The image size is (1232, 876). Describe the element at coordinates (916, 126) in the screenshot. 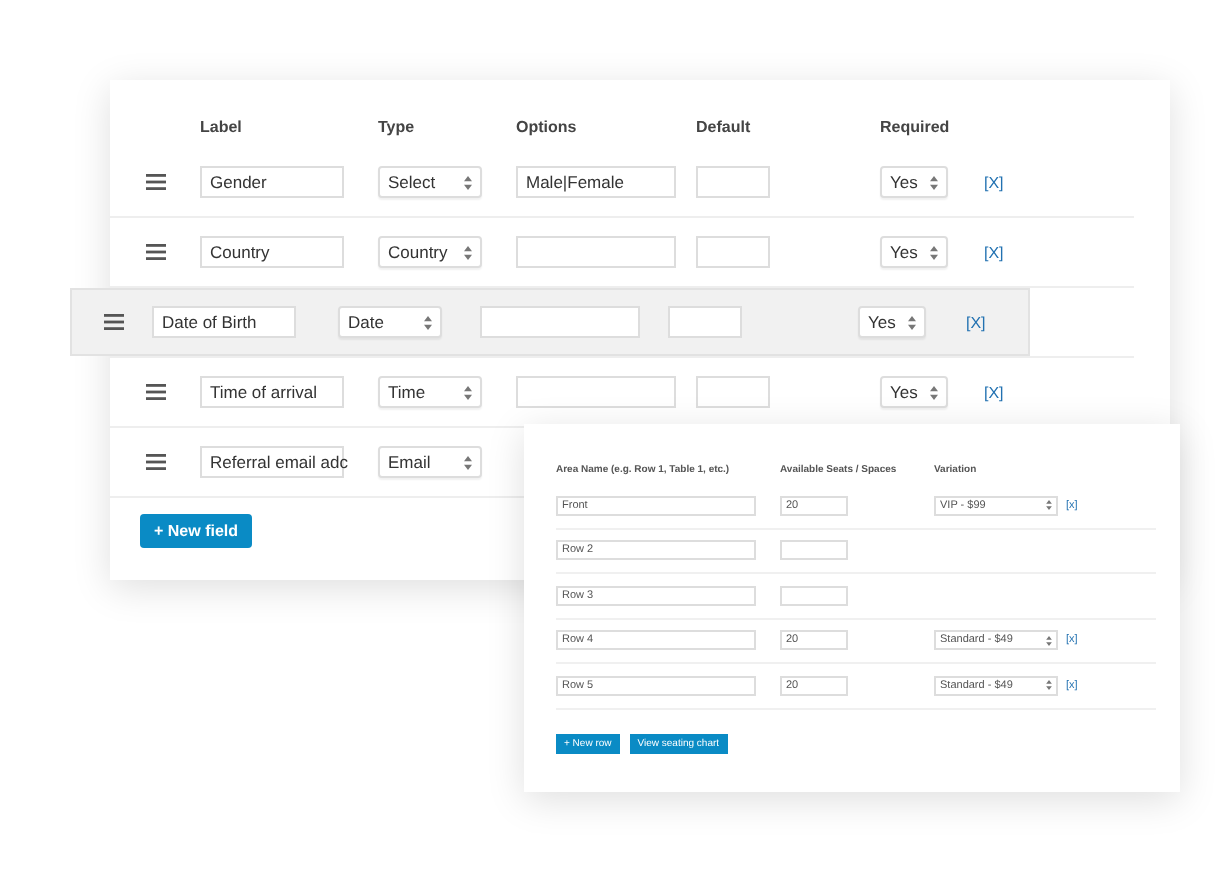

I see `column-header: Required` at that location.